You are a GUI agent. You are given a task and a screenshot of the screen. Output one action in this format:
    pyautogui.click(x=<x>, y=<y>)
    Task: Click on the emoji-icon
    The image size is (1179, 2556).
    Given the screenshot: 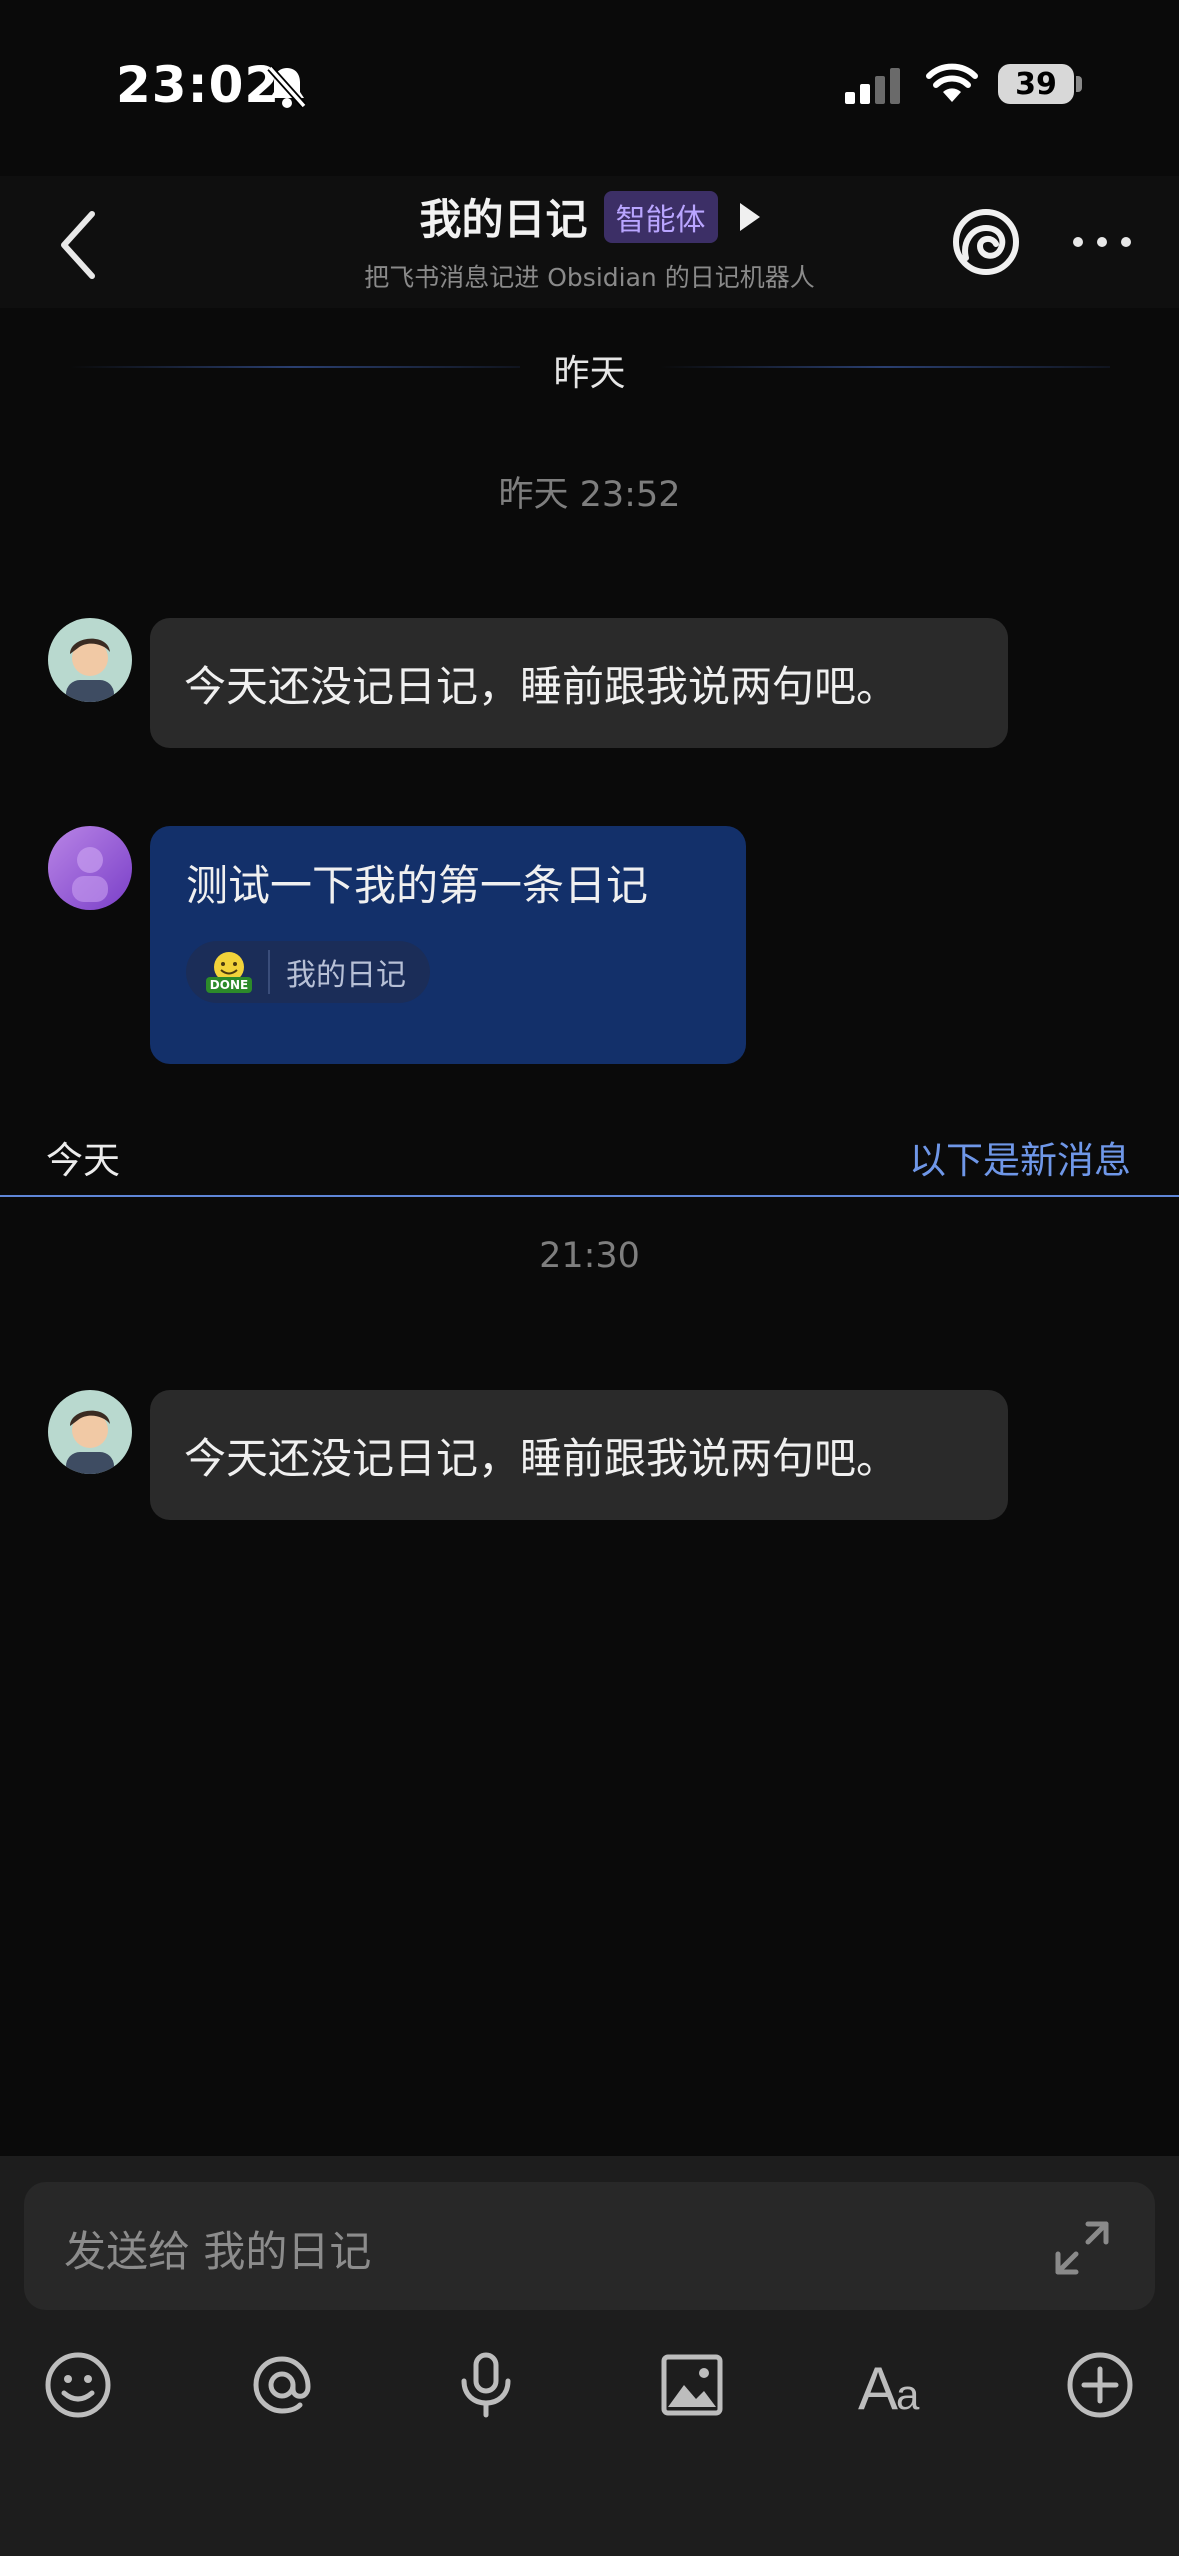 What is the action you would take?
    pyautogui.click(x=78, y=2385)
    